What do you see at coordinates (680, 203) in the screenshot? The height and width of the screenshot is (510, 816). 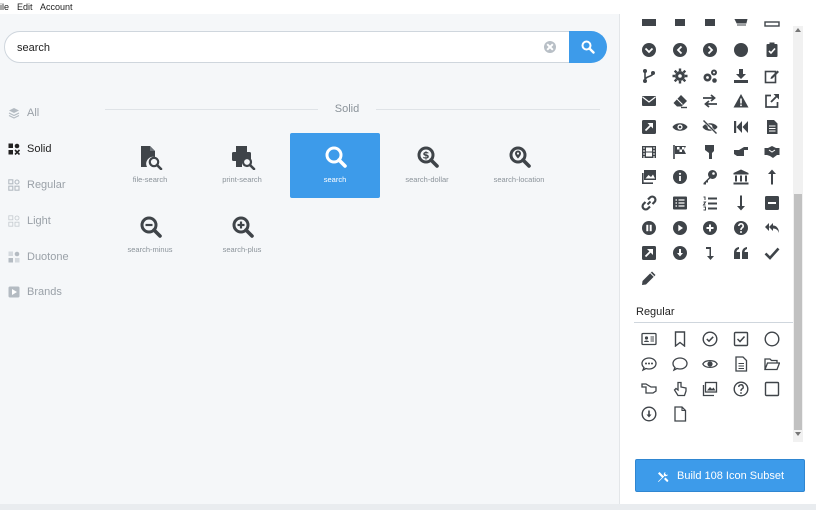 I see `list-alt-icon` at bounding box center [680, 203].